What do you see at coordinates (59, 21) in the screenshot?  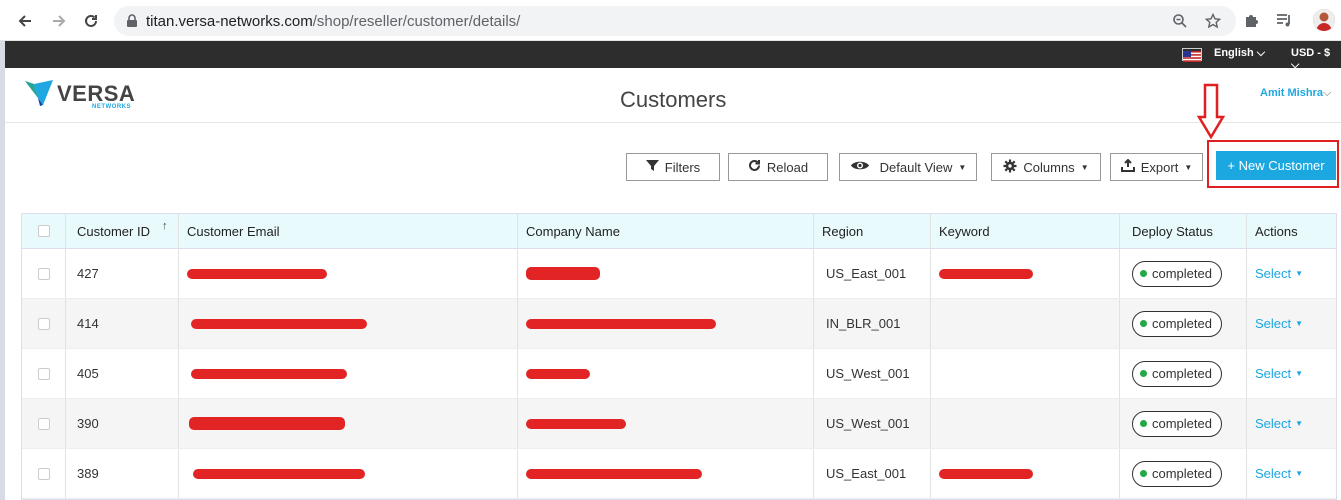 I see `forward-arrow-icon` at bounding box center [59, 21].